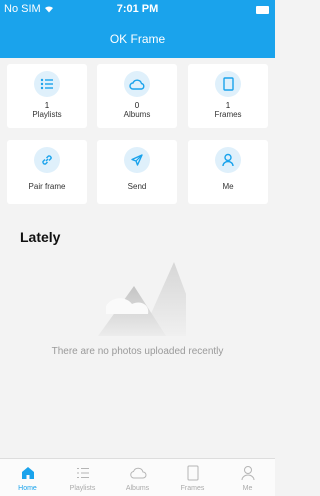 Image resolution: width=320 pixels, height=496 pixels. I want to click on tile-albums: 0 Albums, so click(137, 96).